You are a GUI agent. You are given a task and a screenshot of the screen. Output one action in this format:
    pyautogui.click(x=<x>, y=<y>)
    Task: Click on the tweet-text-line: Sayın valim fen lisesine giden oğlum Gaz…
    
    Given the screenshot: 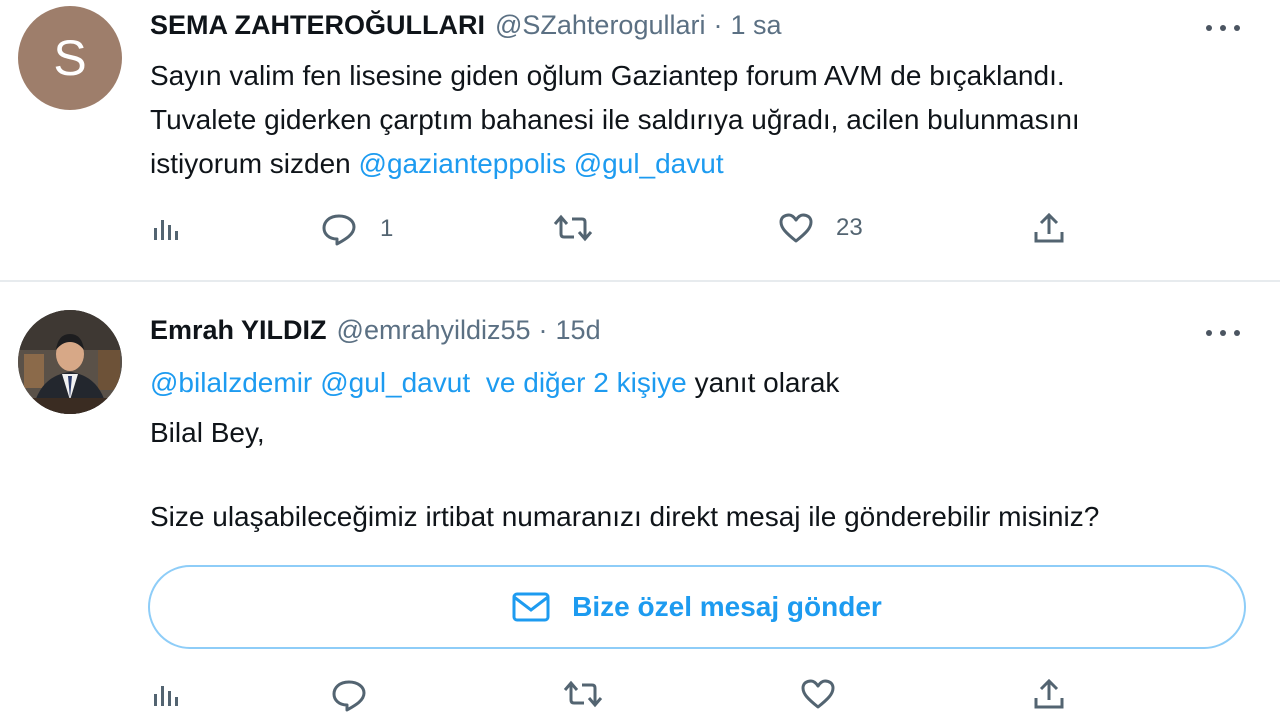 What is the action you would take?
    pyautogui.click(x=607, y=75)
    